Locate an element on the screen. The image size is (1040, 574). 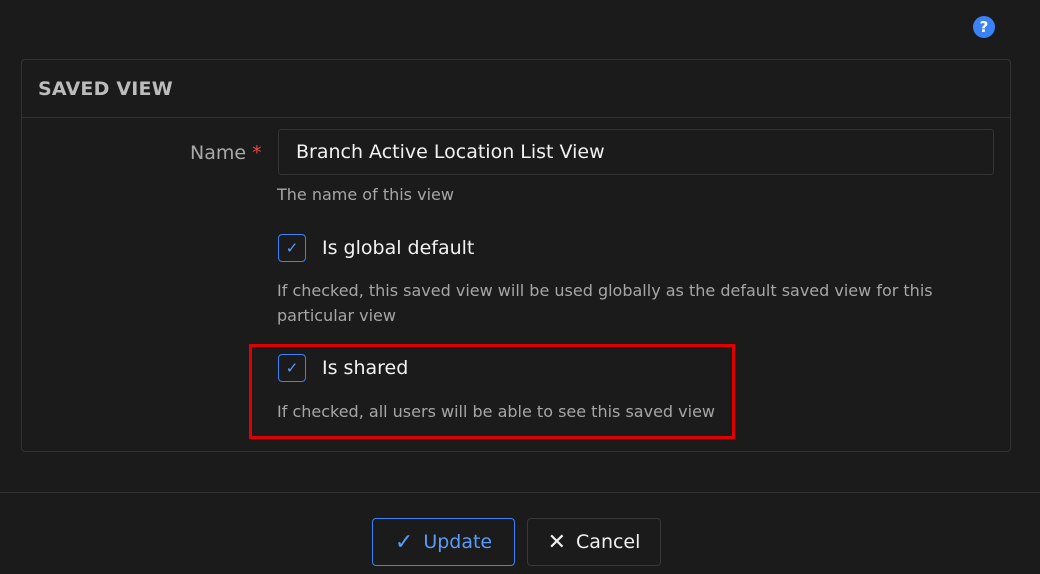
name-label: Name * is located at coordinates (226, 153).